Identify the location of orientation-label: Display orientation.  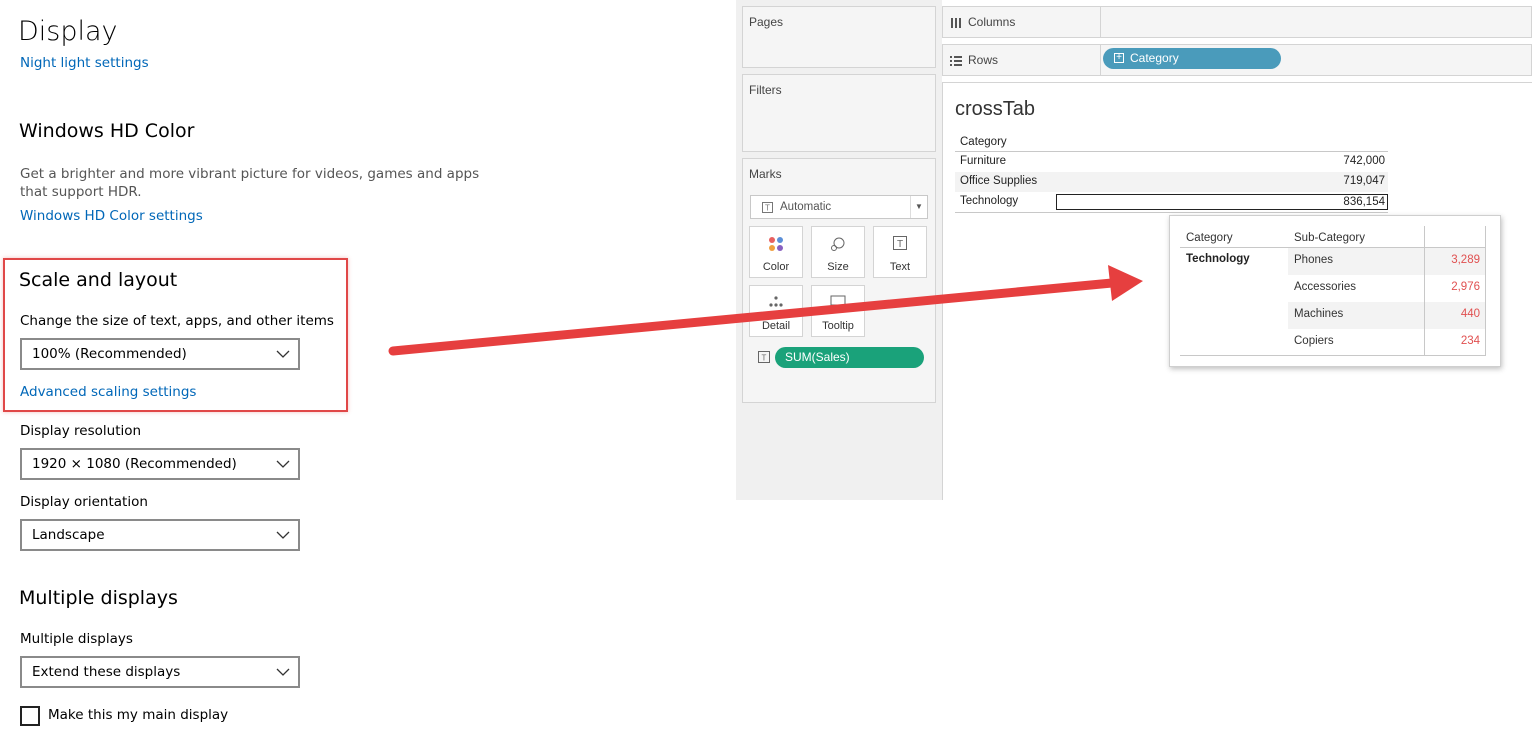
(84, 502).